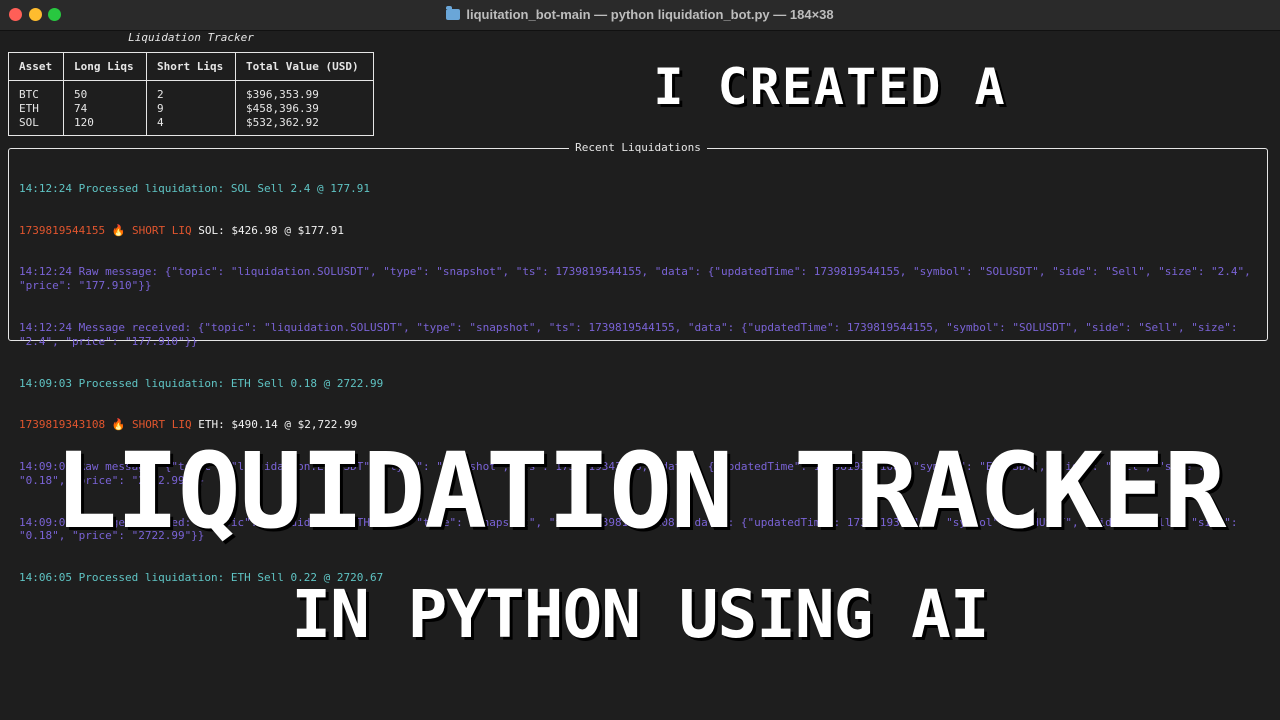 This screenshot has height=720, width=1280. I want to click on headline-in-python-using-ai: IN PYTHON USING AI, so click(640, 614).